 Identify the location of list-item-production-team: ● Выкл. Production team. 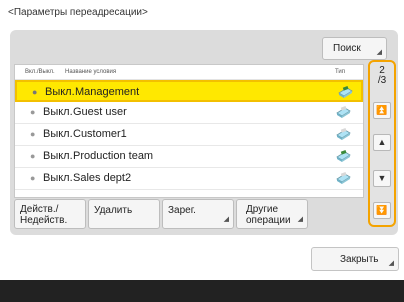
(189, 157).